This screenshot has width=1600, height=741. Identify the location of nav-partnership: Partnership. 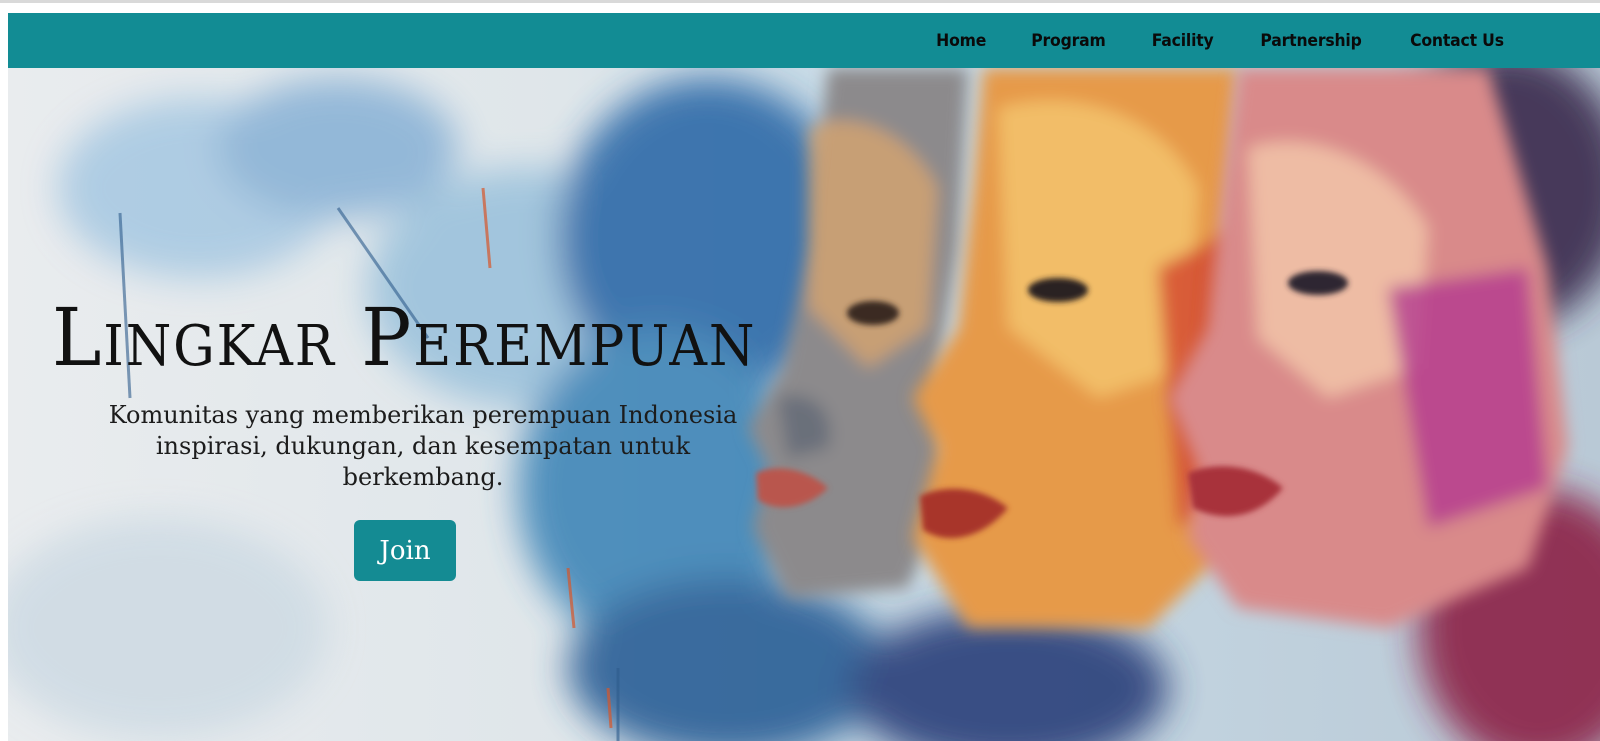
(1310, 41).